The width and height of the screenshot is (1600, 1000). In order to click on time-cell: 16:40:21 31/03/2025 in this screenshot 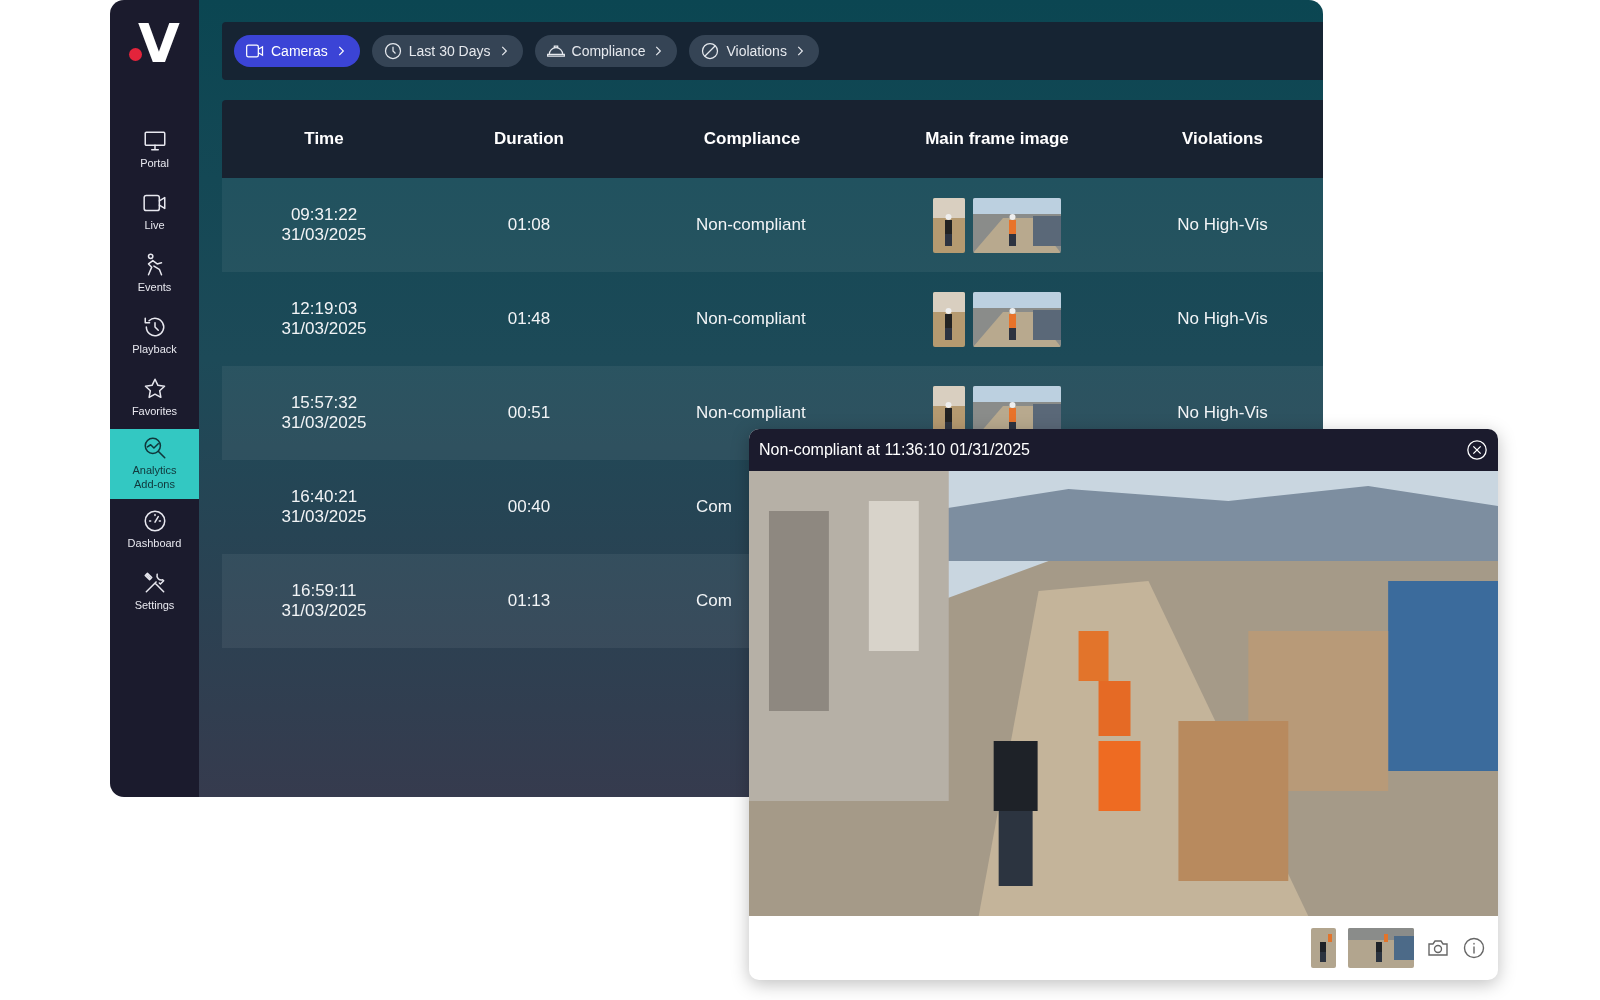, I will do `click(324, 507)`.